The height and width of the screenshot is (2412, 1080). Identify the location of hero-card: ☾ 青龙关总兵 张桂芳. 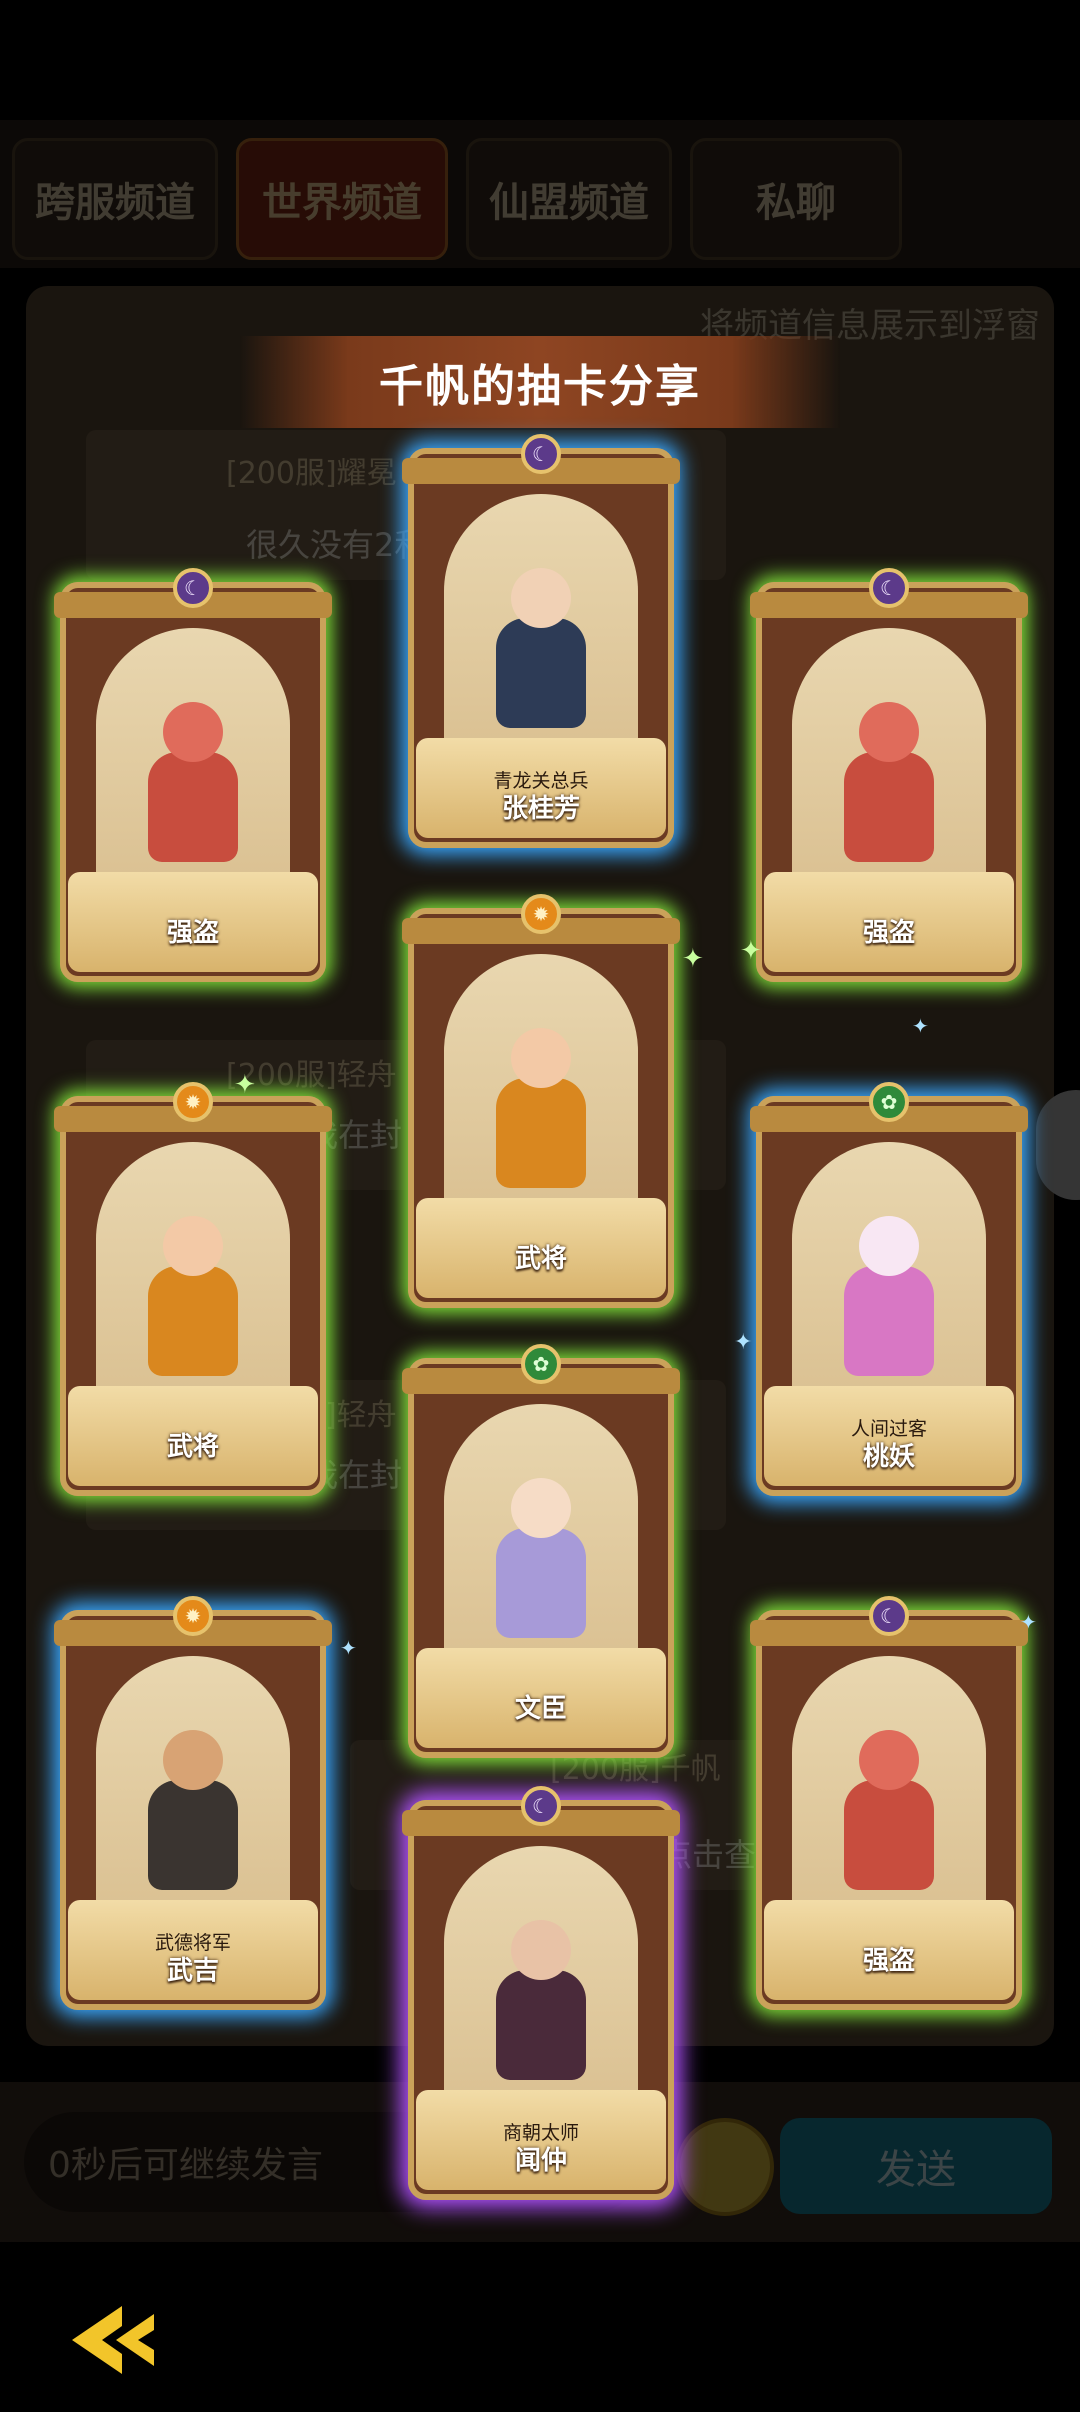
(541, 641).